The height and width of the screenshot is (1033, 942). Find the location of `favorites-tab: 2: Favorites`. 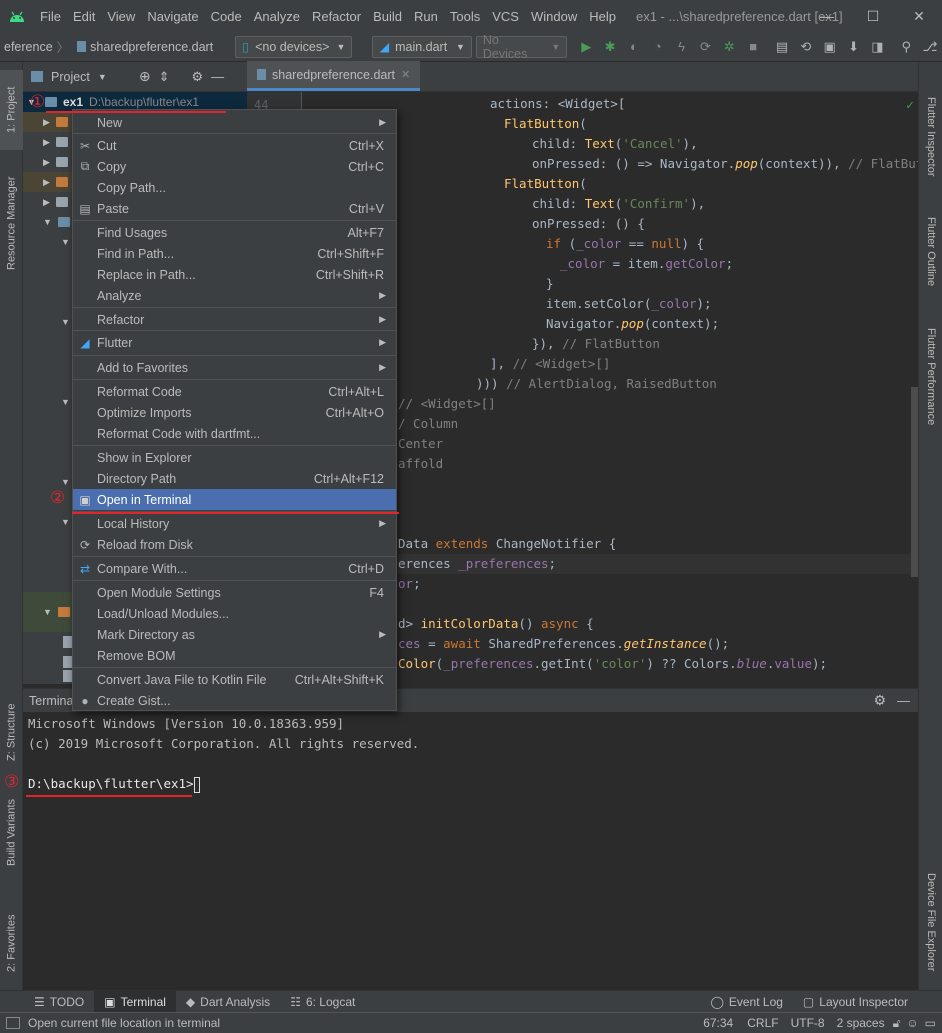

favorites-tab: 2: Favorites is located at coordinates (11, 943).